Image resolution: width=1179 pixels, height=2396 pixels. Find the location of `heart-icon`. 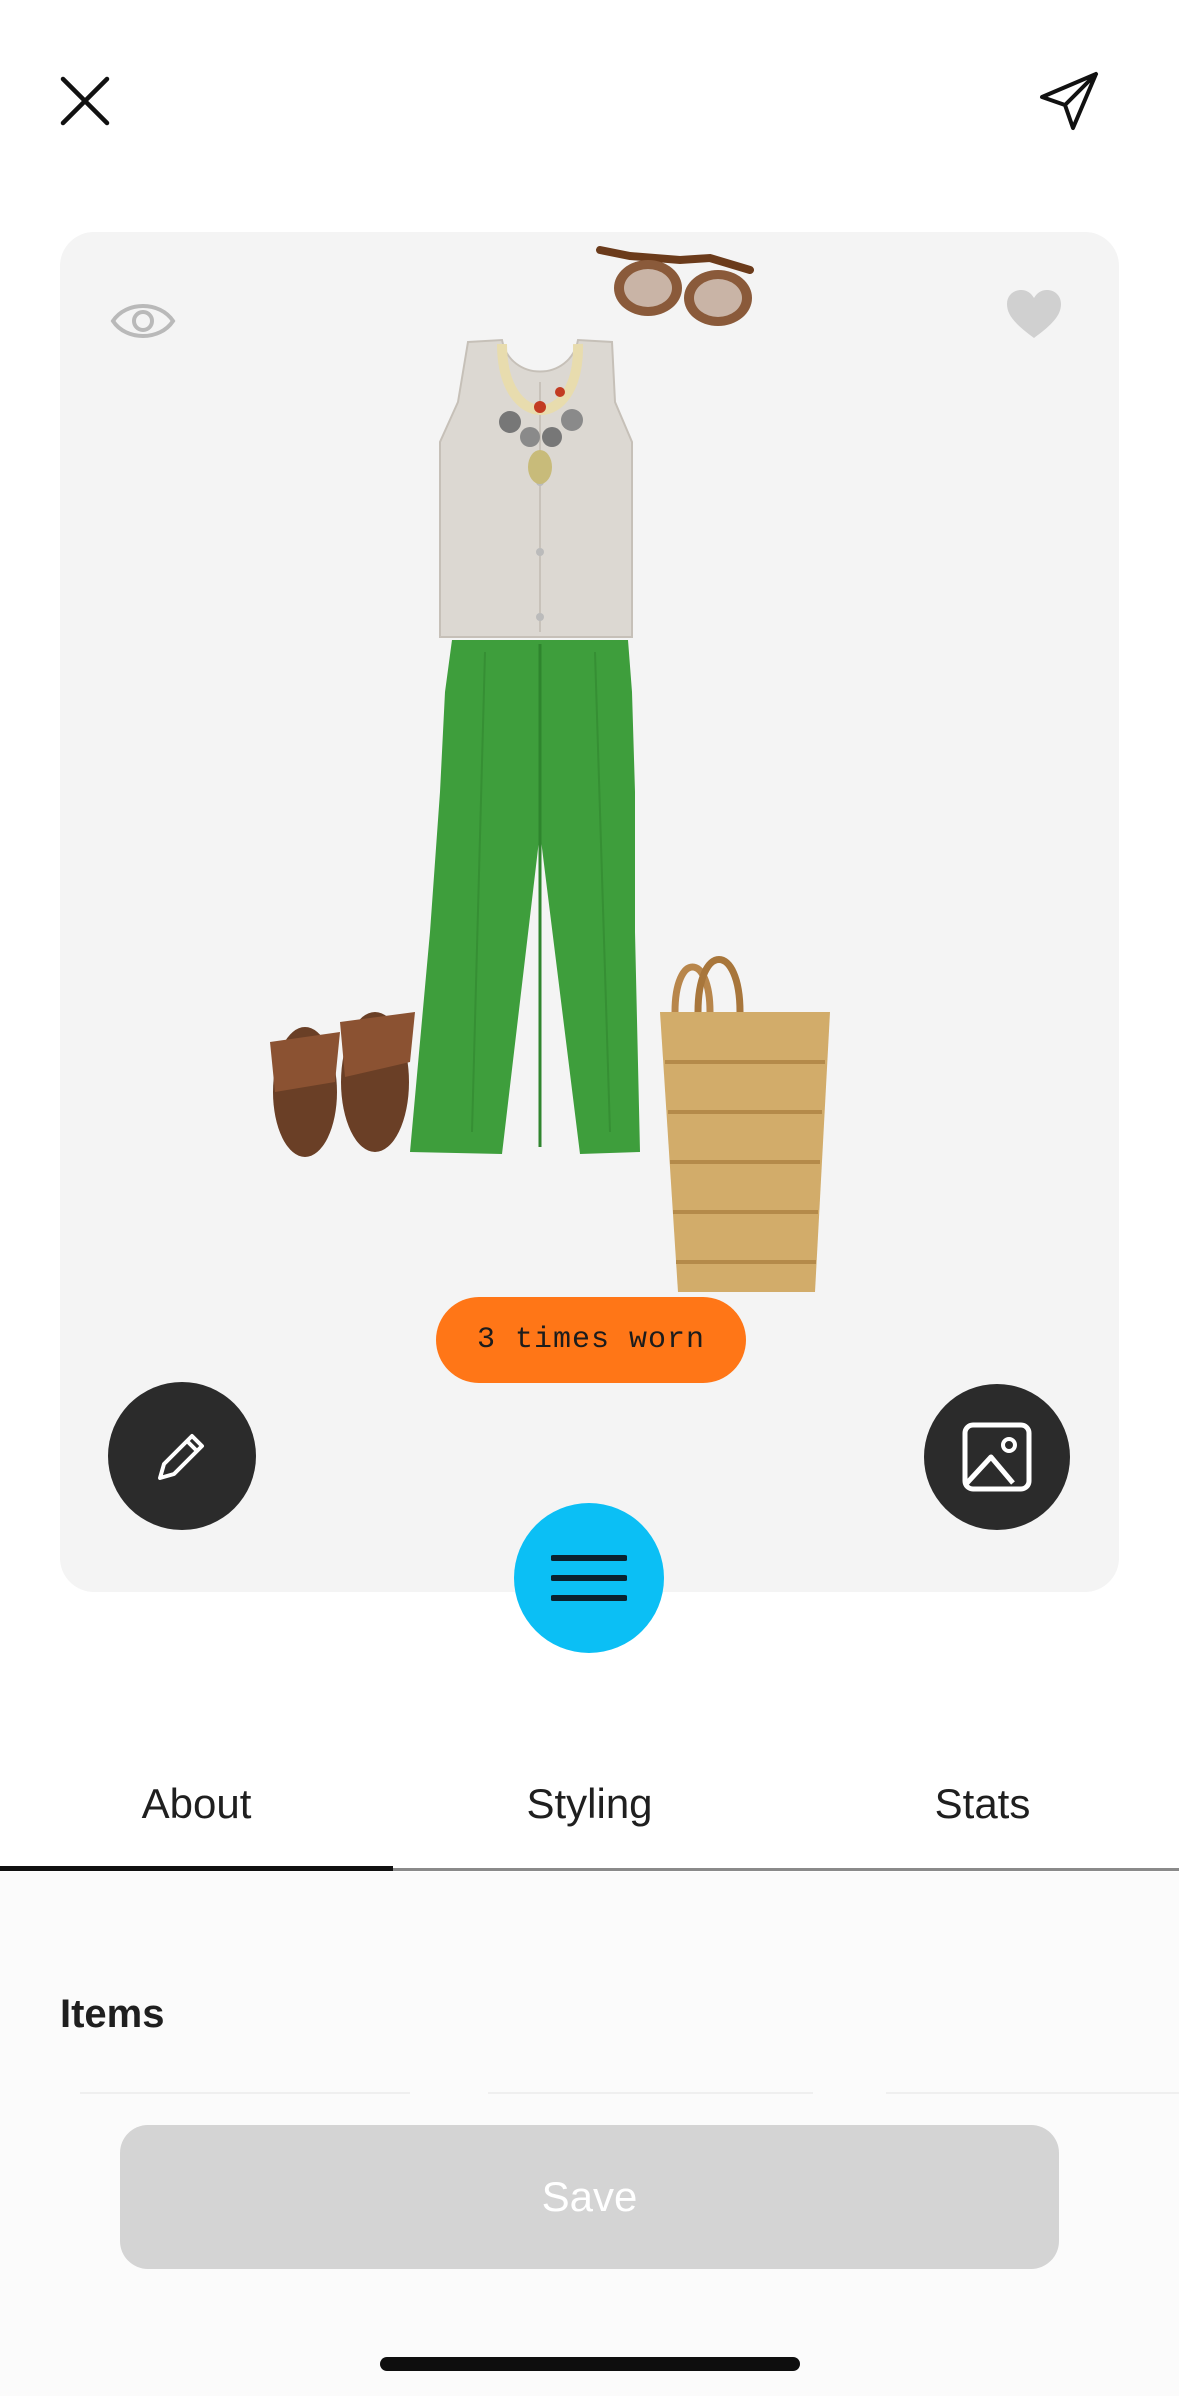

heart-icon is located at coordinates (1034, 314).